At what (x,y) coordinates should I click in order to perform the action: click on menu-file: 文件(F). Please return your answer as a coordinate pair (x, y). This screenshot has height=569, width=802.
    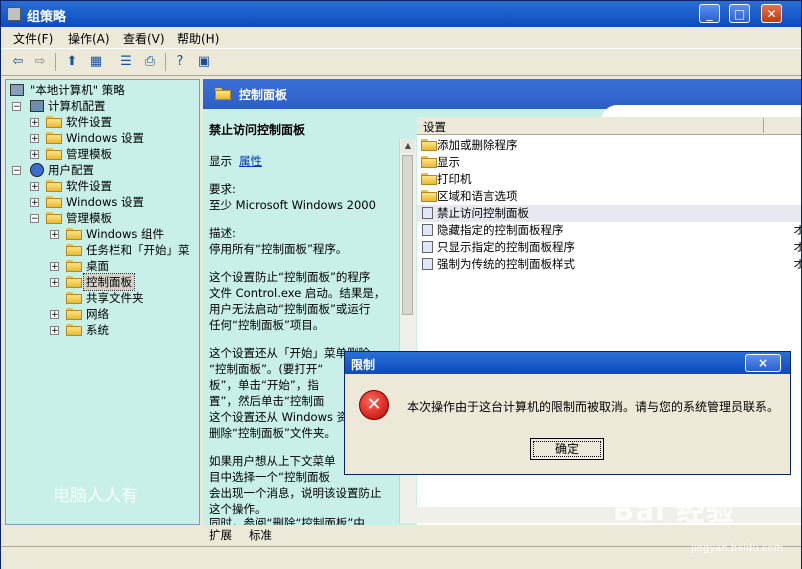
    Looking at the image, I should click on (33, 38).